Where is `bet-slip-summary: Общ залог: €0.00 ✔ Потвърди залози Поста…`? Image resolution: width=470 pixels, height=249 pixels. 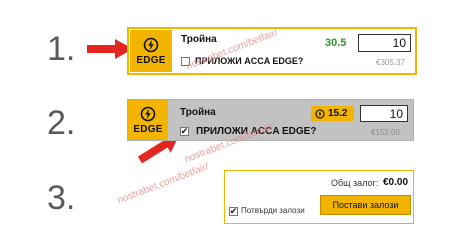
bet-slip-summary: Общ залог: €0.00 ✔ Потвърди залози Поста… is located at coordinates (319, 197).